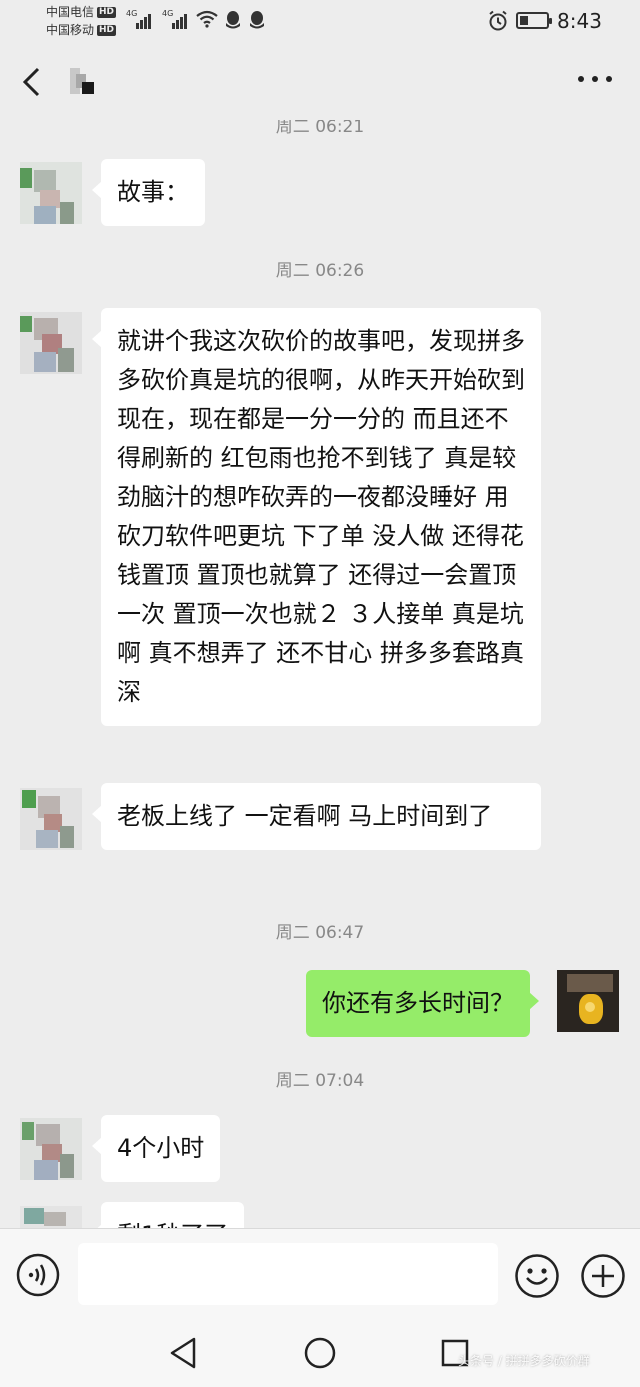  Describe the element at coordinates (320, 933) in the screenshot. I see `timestamp: 周二 06:47` at that location.